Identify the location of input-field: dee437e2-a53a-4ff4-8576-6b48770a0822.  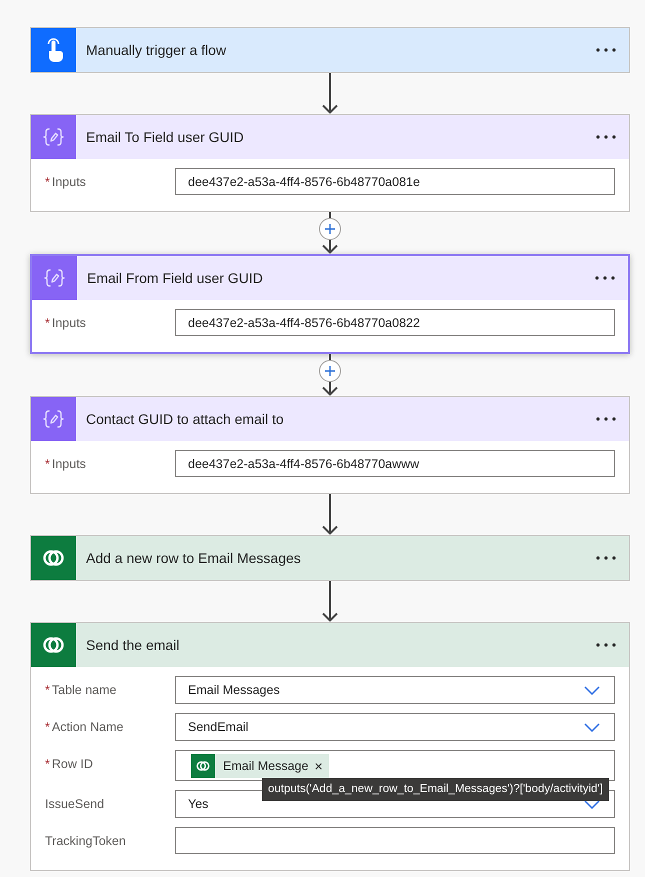
(395, 322).